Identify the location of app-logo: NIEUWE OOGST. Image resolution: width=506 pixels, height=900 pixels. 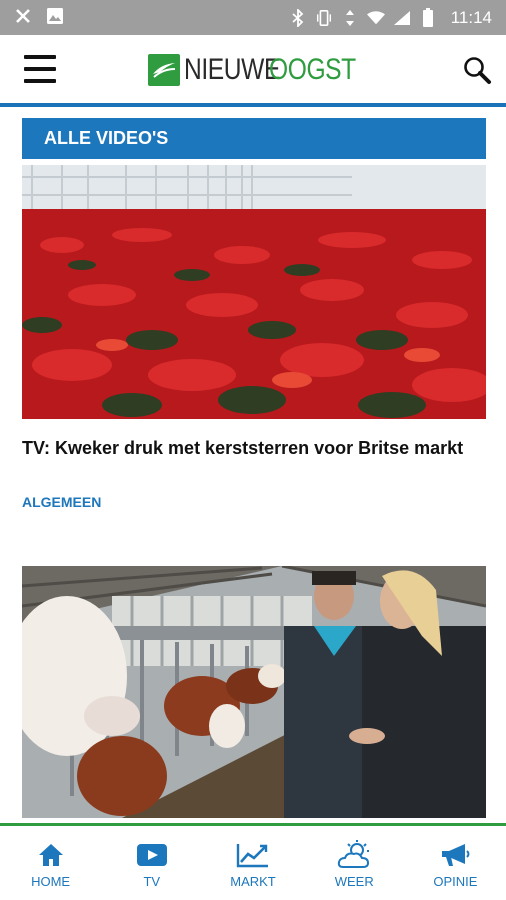
(261, 70).